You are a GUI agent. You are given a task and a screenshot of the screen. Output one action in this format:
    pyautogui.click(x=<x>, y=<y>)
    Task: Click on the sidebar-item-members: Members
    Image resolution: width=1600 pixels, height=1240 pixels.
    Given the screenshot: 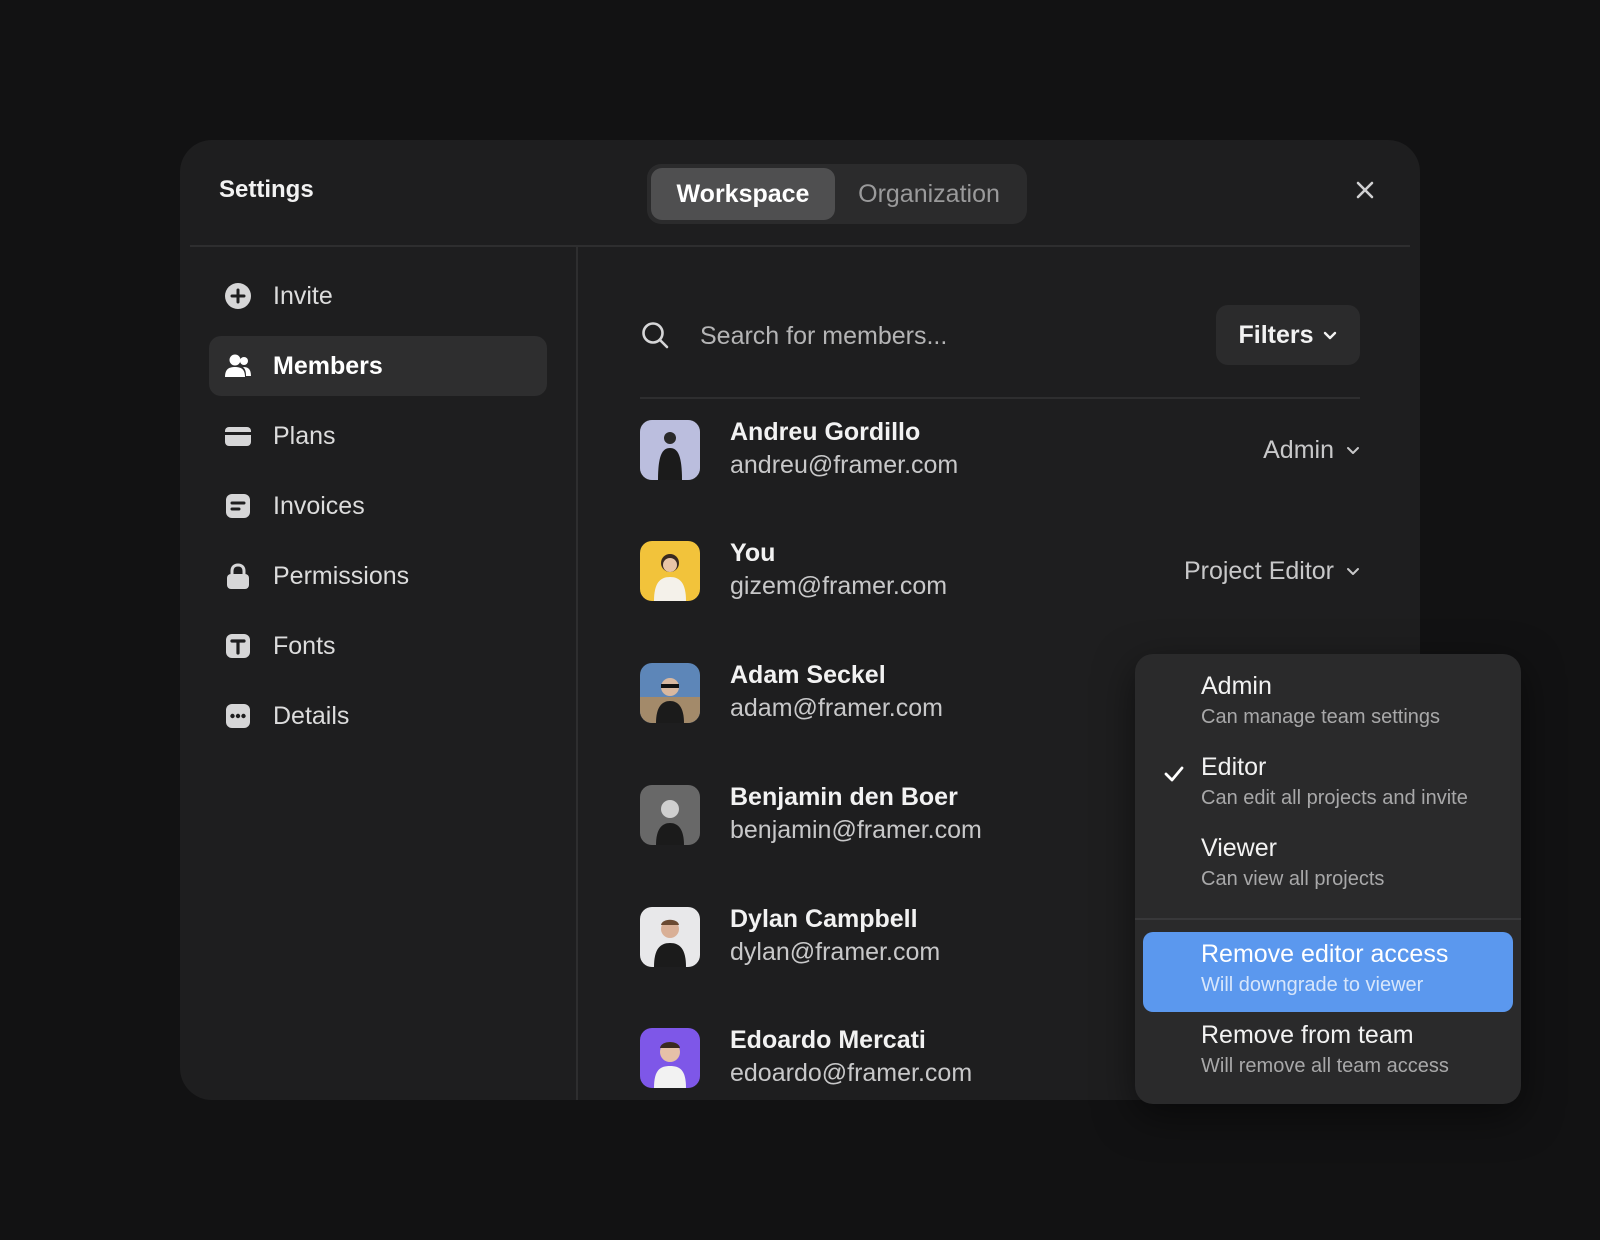 What is the action you would take?
    pyautogui.click(x=378, y=366)
    